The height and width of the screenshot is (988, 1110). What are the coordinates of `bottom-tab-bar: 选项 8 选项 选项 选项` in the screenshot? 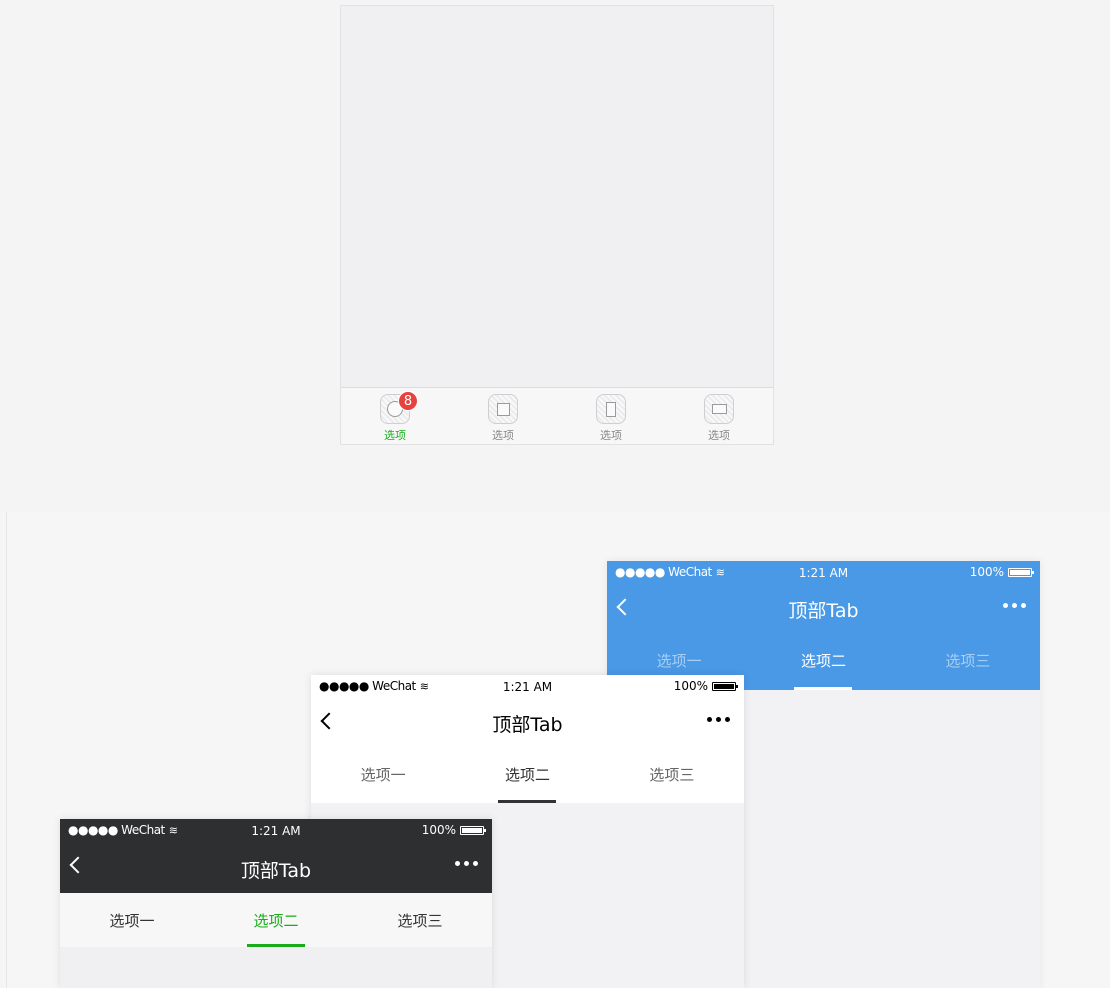 It's located at (557, 415).